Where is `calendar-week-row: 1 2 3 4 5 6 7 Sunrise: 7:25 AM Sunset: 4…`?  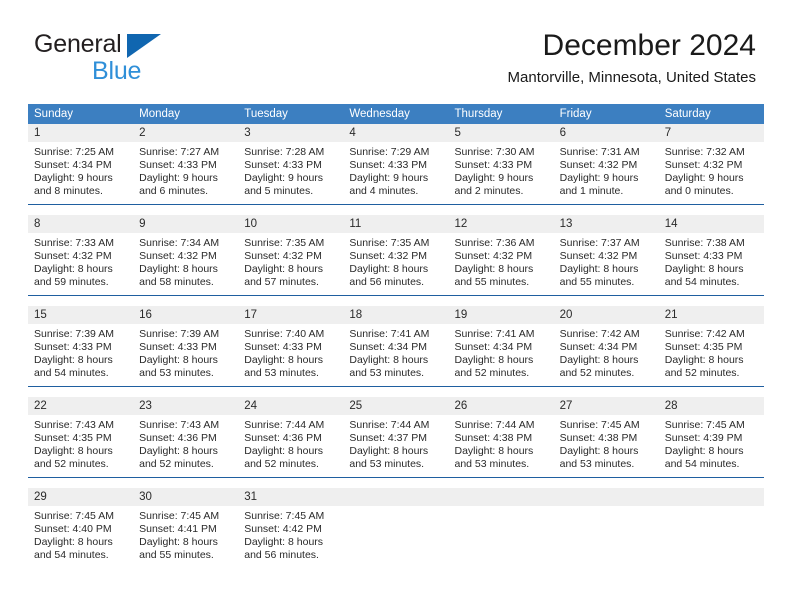
calendar-week-row: 1 2 3 4 5 6 7 Sunrise: 7:25 AM Sunset: 4… is located at coordinates (396, 164).